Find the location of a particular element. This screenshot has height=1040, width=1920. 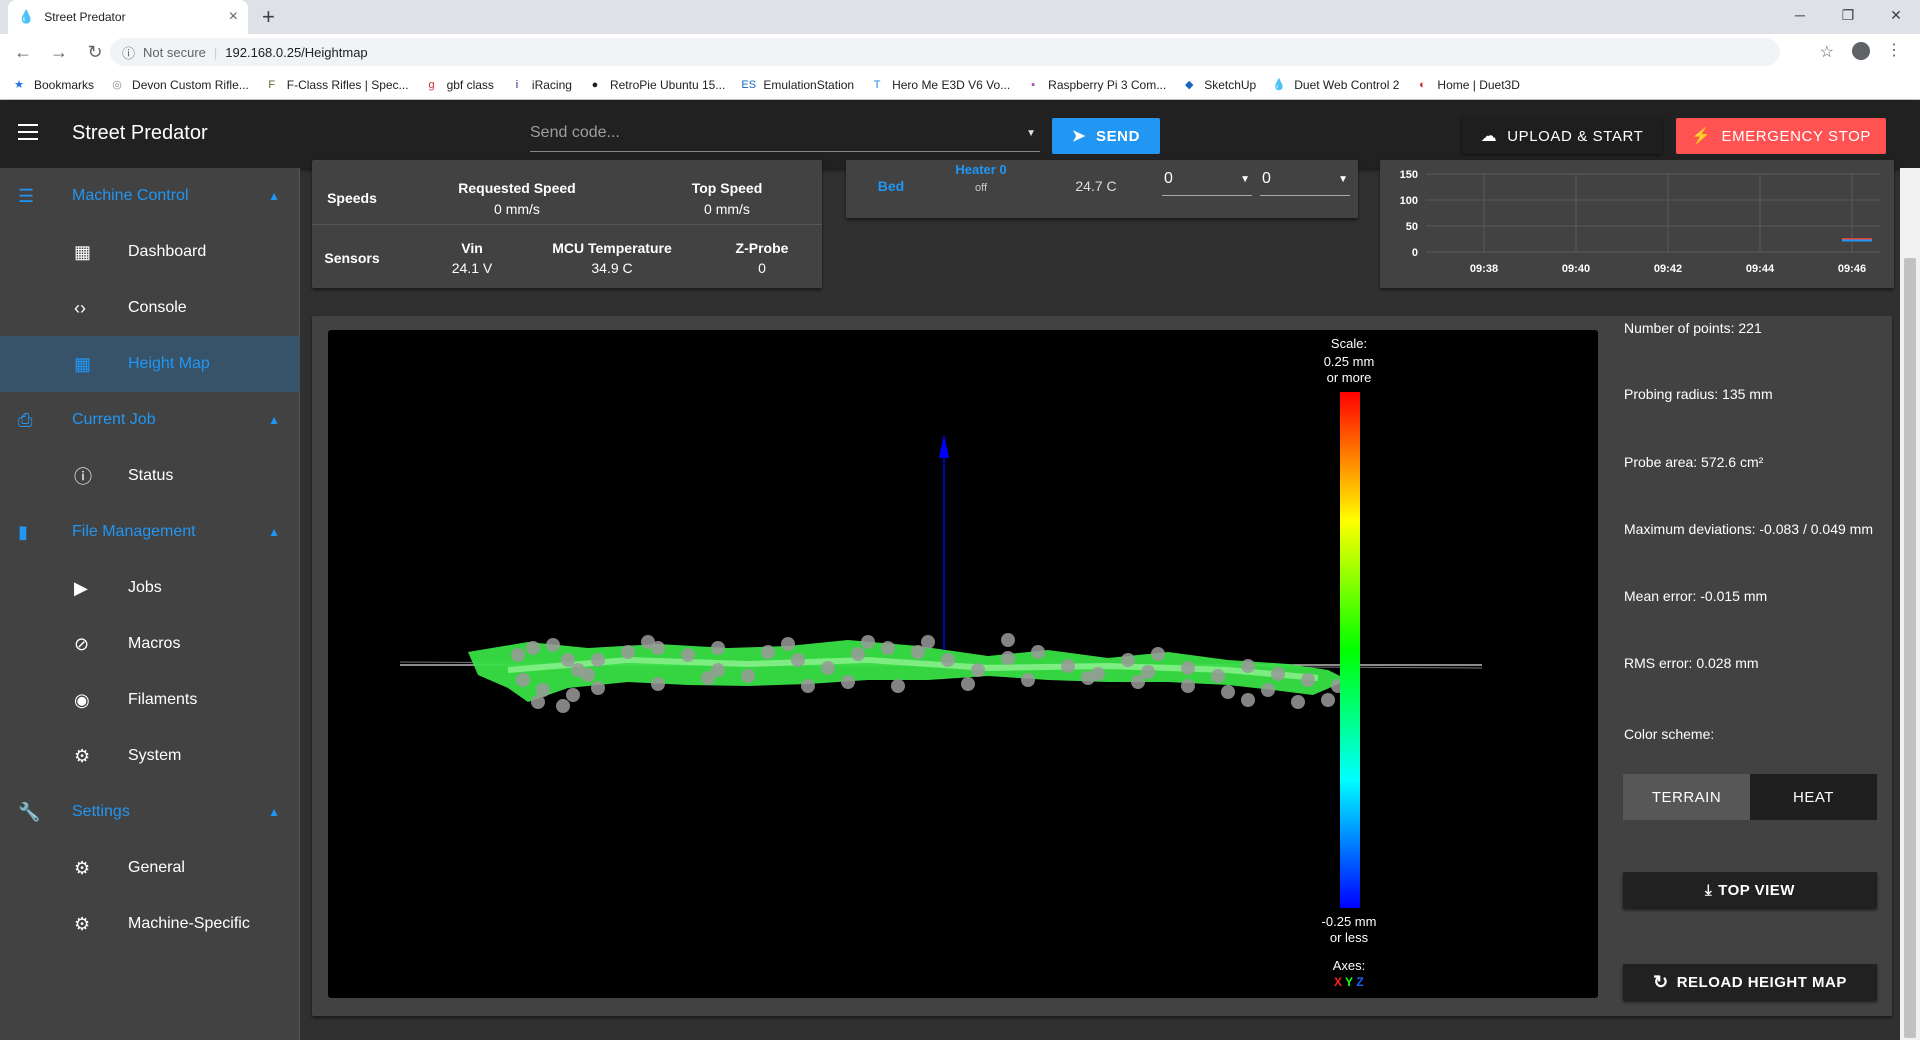

z-axis-arrow-icon is located at coordinates (944, 446).